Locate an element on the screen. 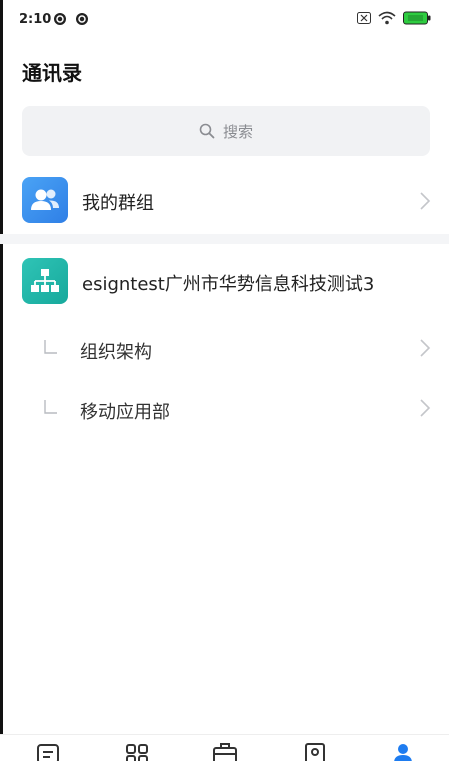  my-groups-label: 我的群组 is located at coordinates (118, 203).